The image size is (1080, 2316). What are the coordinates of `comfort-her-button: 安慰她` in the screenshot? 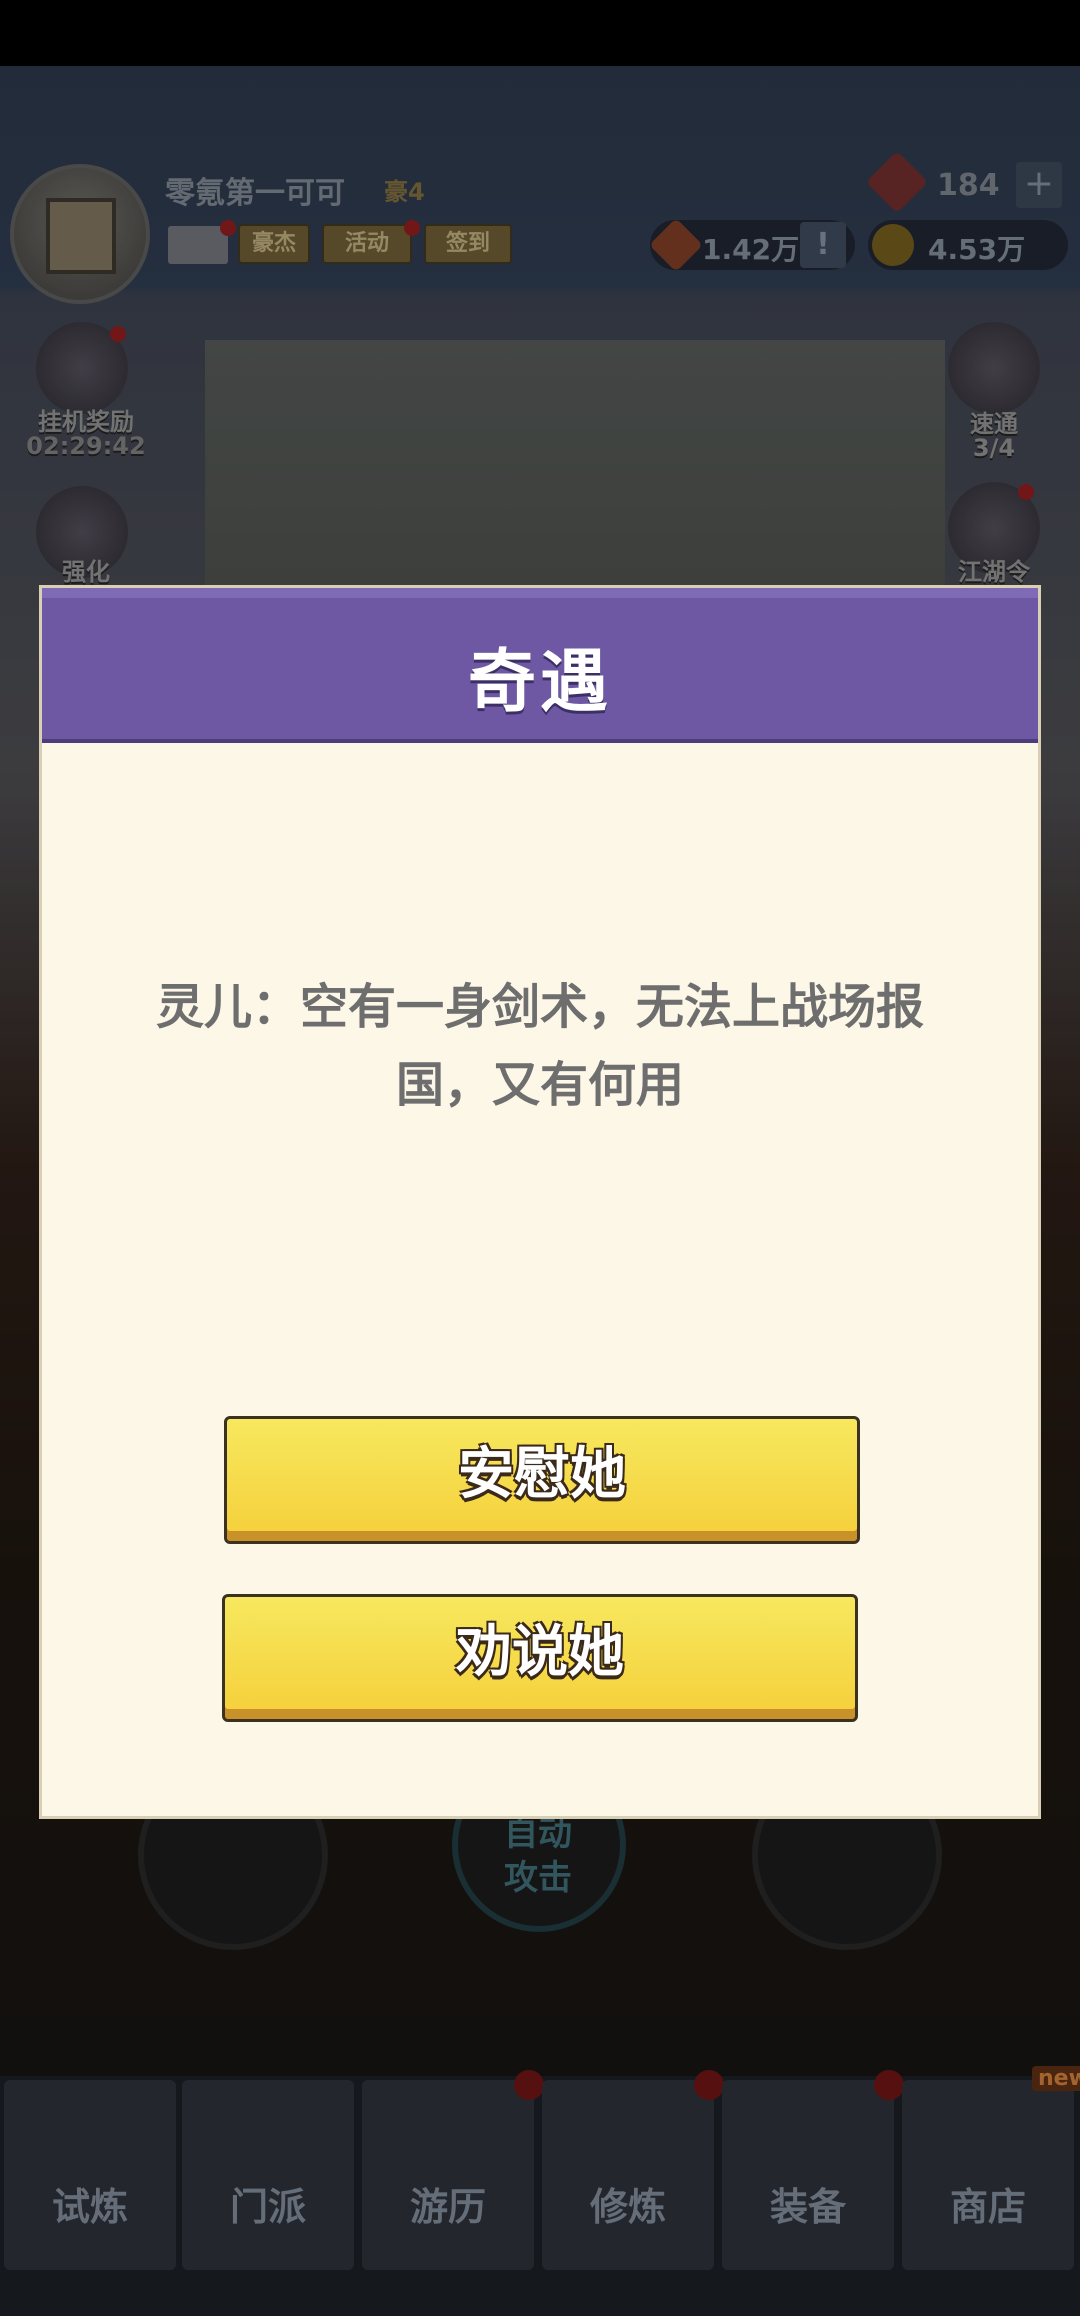 It's located at (542, 1480).